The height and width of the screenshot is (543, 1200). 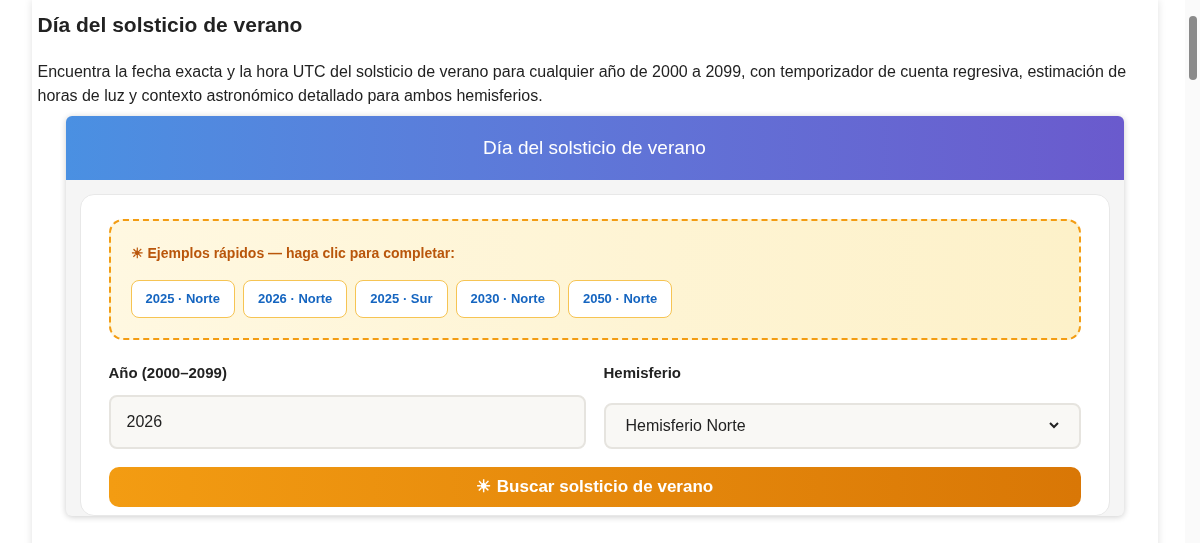 What do you see at coordinates (842, 425) in the screenshot?
I see `hemisphere-select: Hemisferio Norte` at bounding box center [842, 425].